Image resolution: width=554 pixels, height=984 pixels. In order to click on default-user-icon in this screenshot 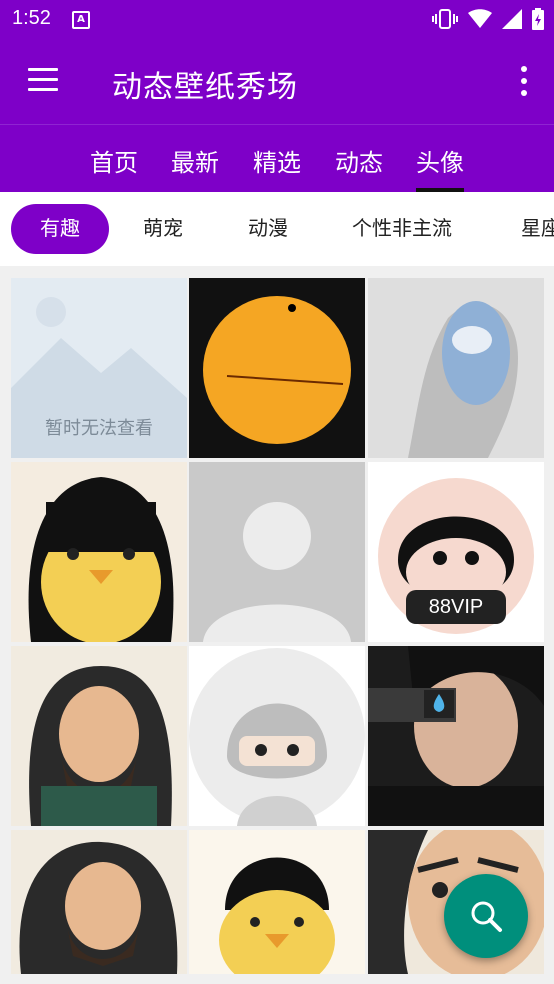, I will do `click(277, 552)`.